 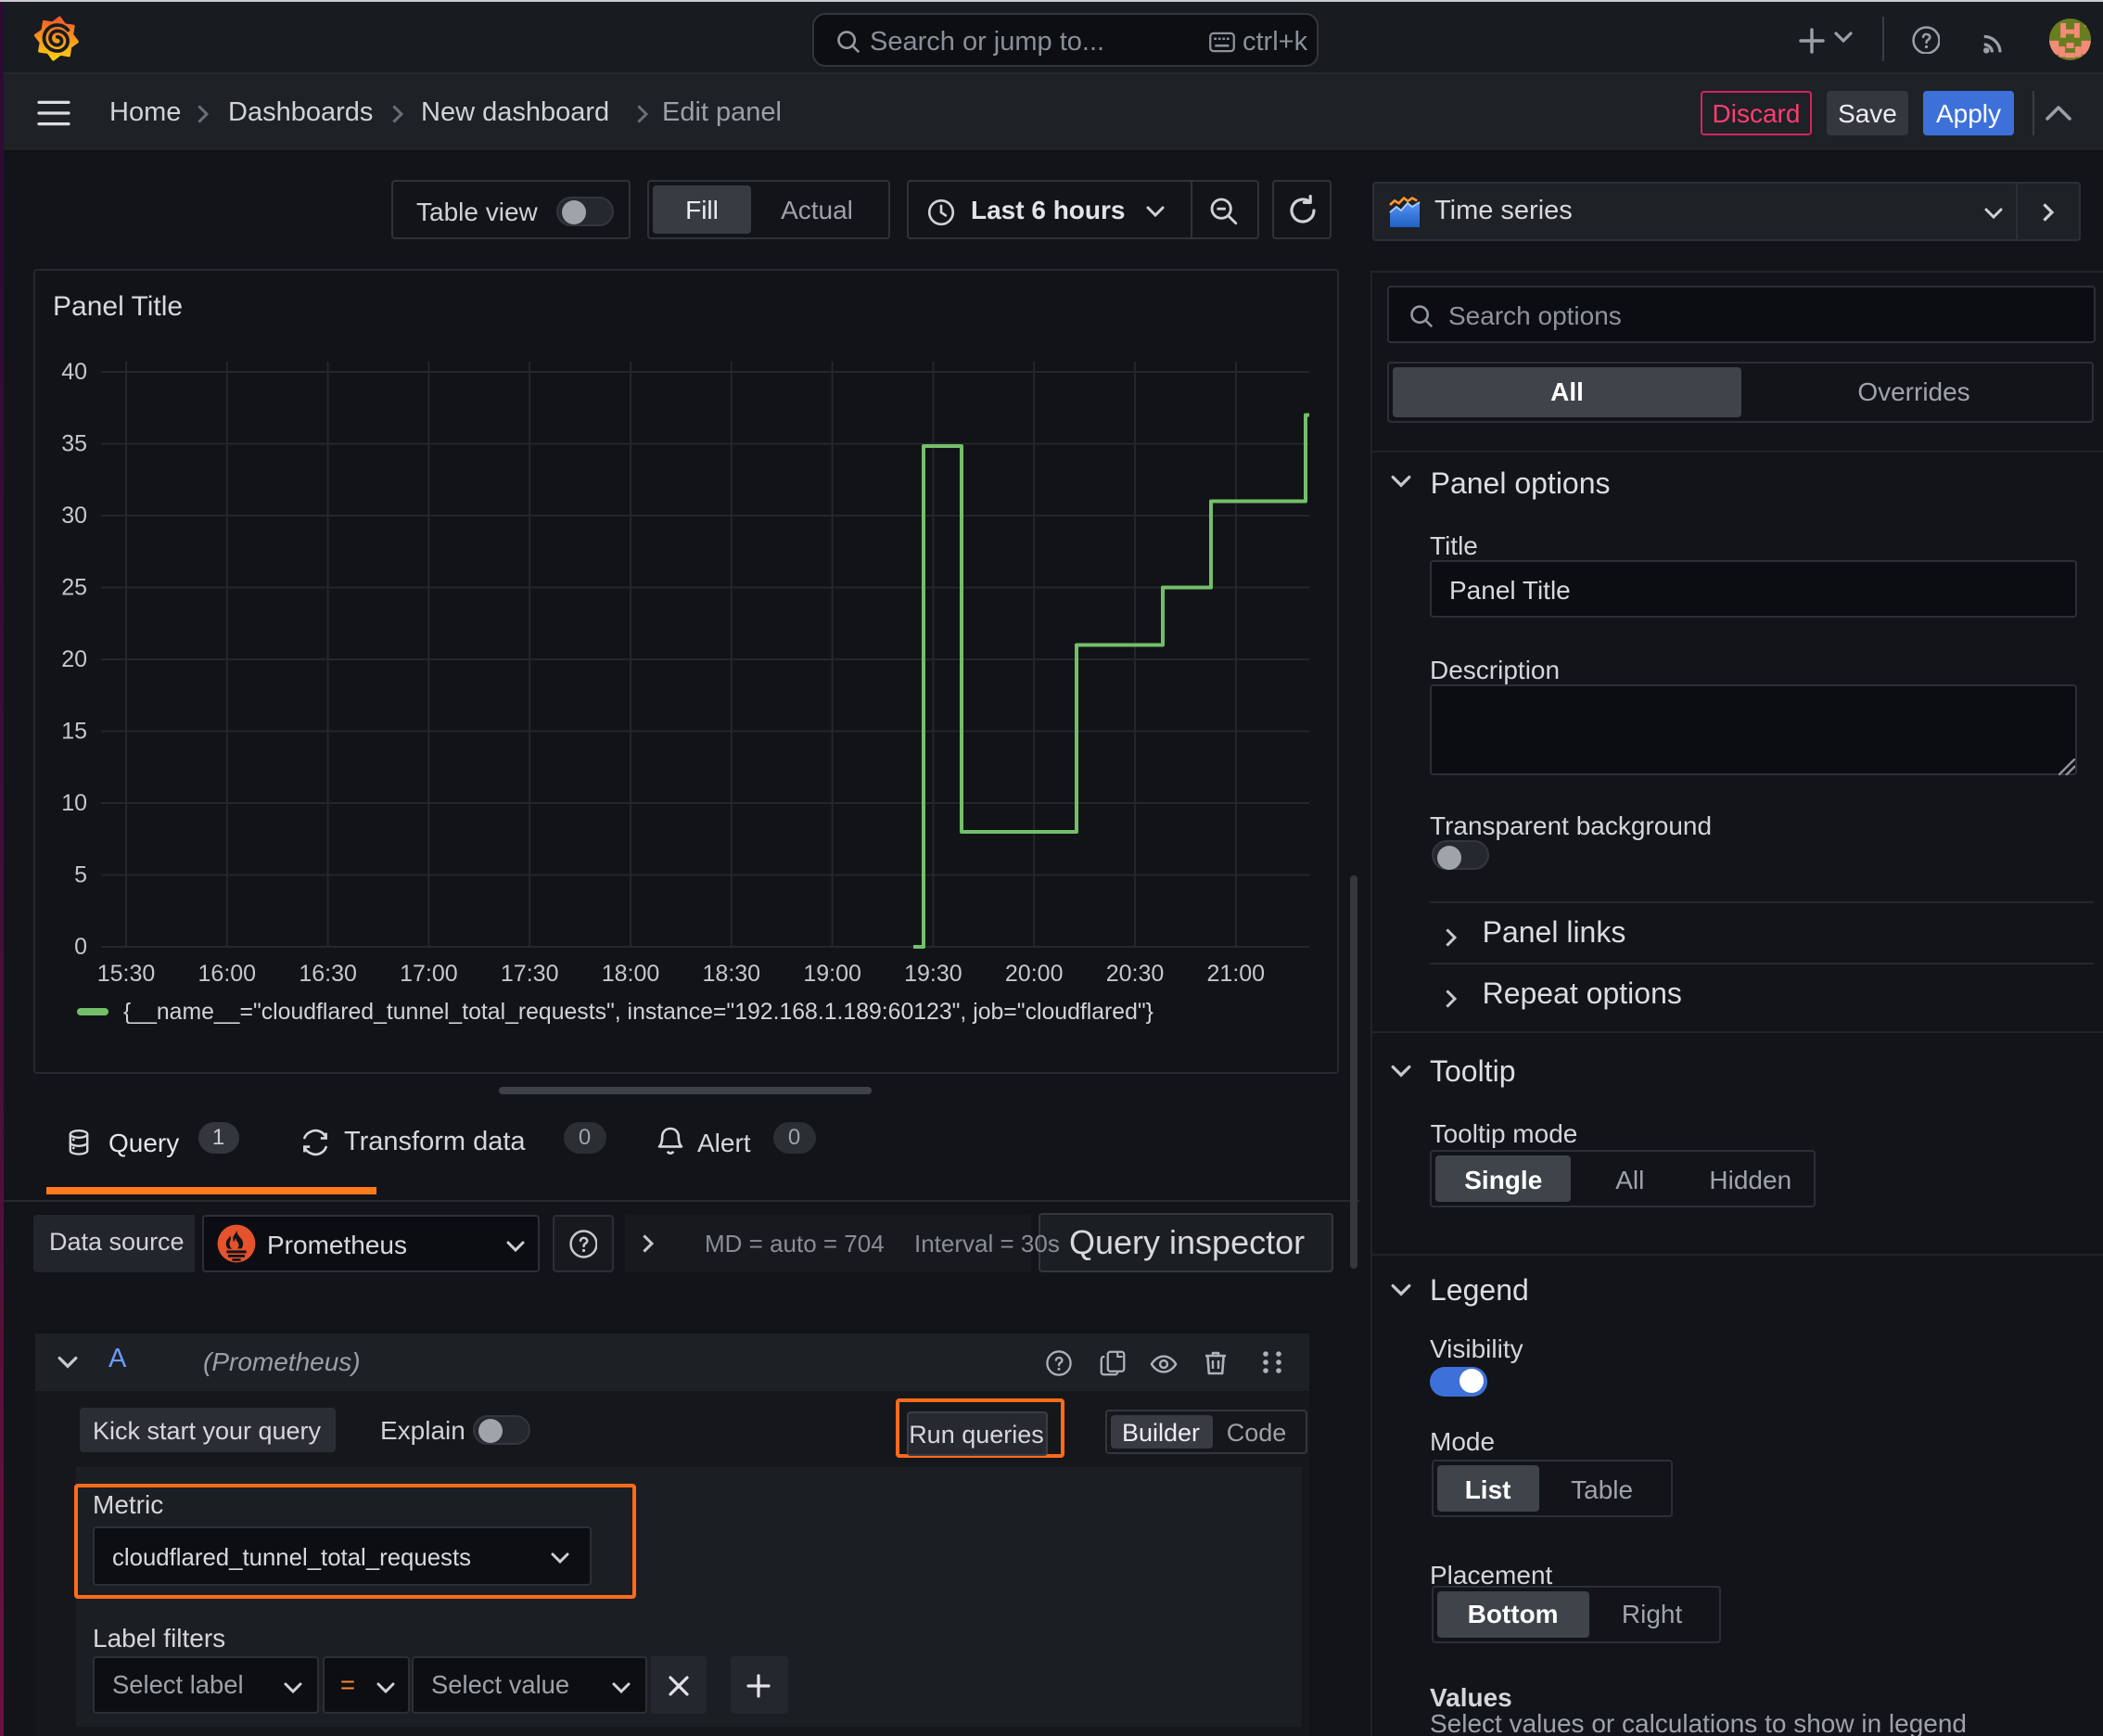 I want to click on svg-text: 19:00, so click(x=832, y=974).